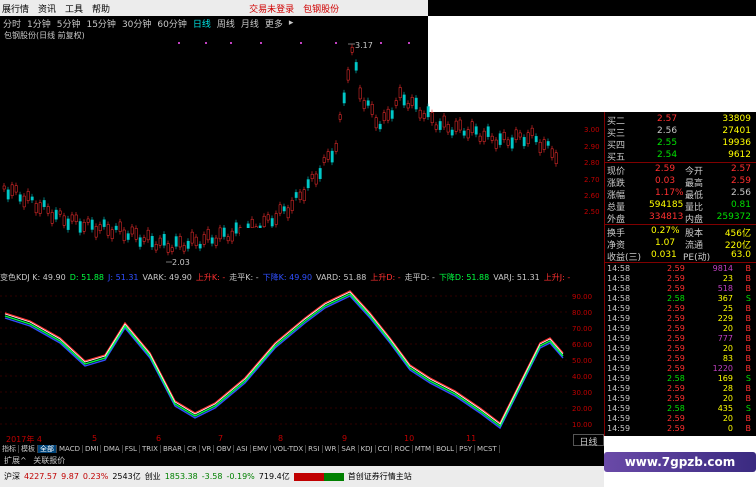  Describe the element at coordinates (619, 388) in the screenshot. I see `tick-time: 14:59` at that location.